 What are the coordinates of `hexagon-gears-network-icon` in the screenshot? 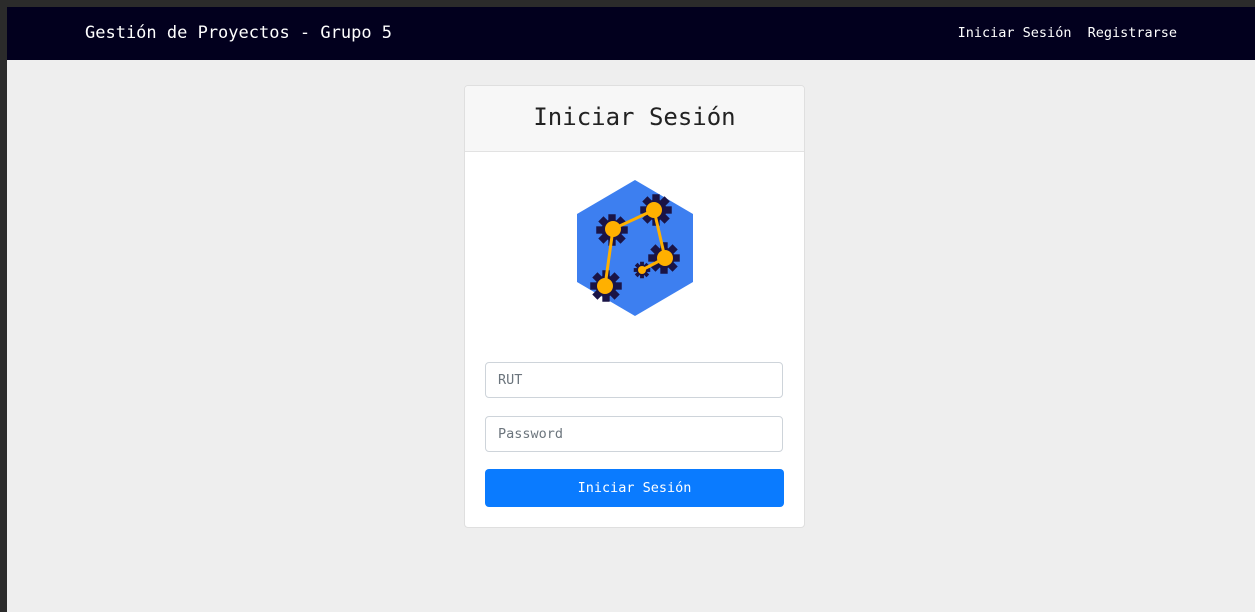 It's located at (635, 248).